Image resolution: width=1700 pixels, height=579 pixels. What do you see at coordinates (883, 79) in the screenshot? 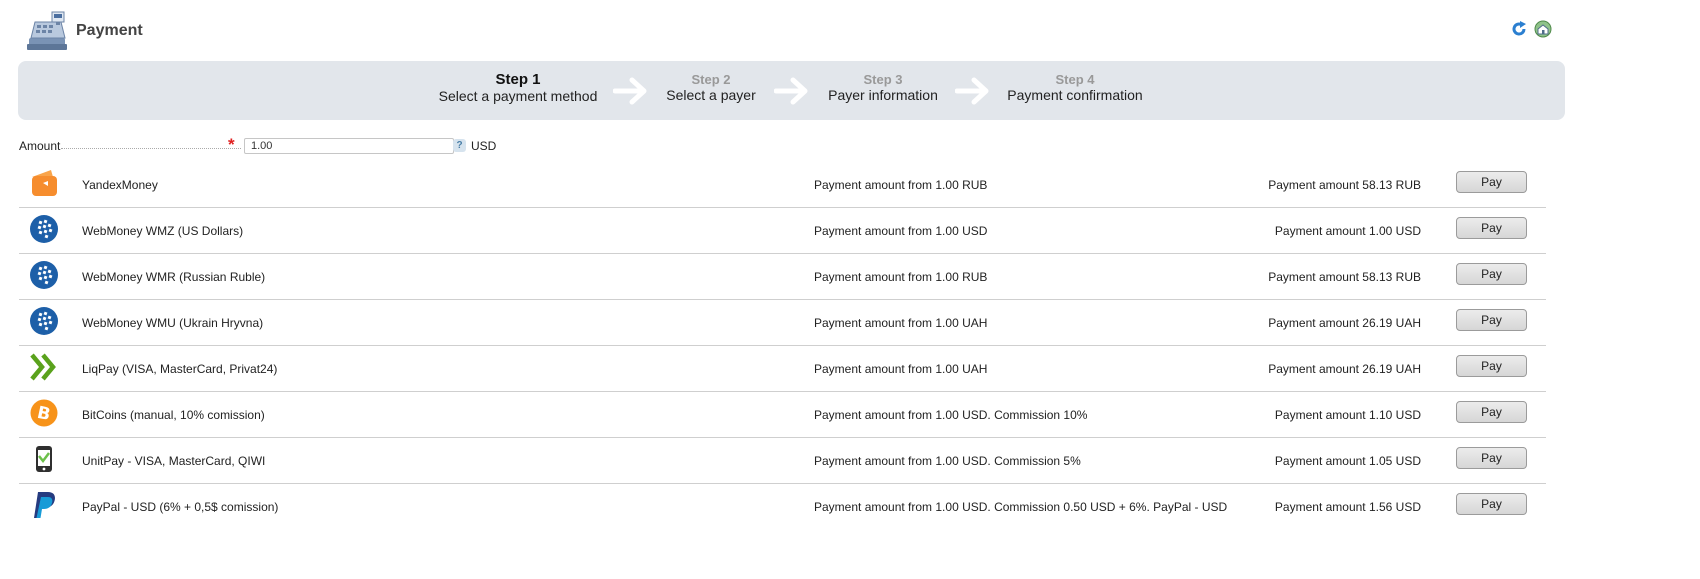
I see `step-number: Step 3` at bounding box center [883, 79].